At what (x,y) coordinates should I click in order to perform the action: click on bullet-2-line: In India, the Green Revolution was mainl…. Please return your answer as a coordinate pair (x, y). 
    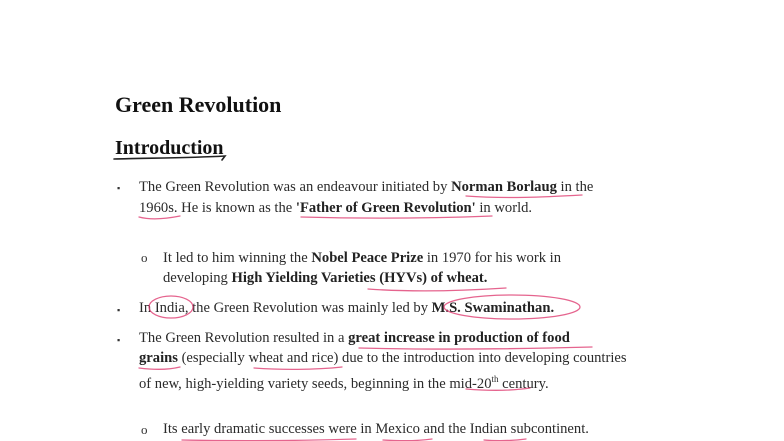
    Looking at the image, I should click on (347, 308).